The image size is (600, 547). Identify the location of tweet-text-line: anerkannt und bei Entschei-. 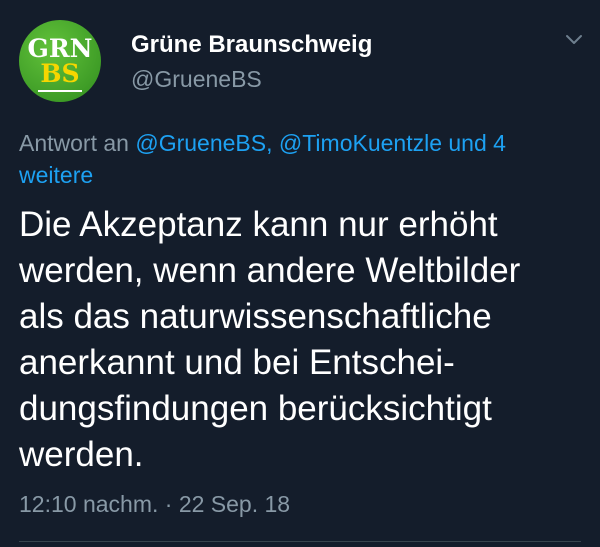
(237, 362).